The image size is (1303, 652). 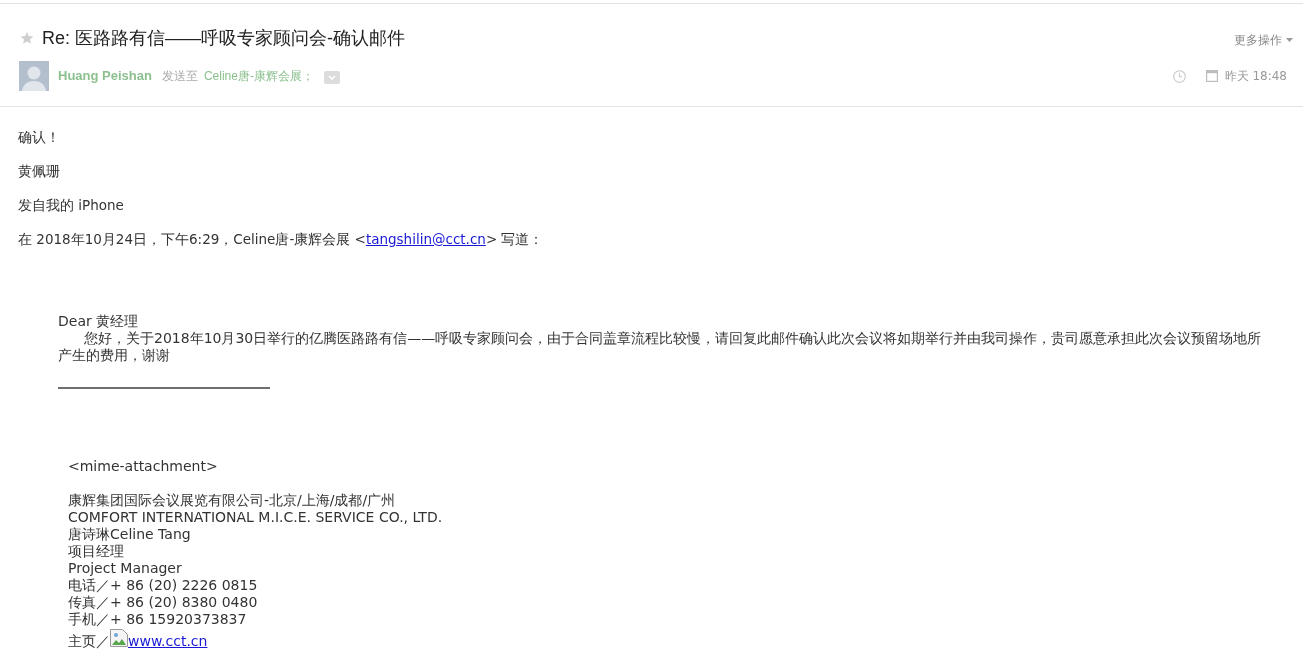 I want to click on sent-time: 昨天 18:48, so click(x=1255, y=76).